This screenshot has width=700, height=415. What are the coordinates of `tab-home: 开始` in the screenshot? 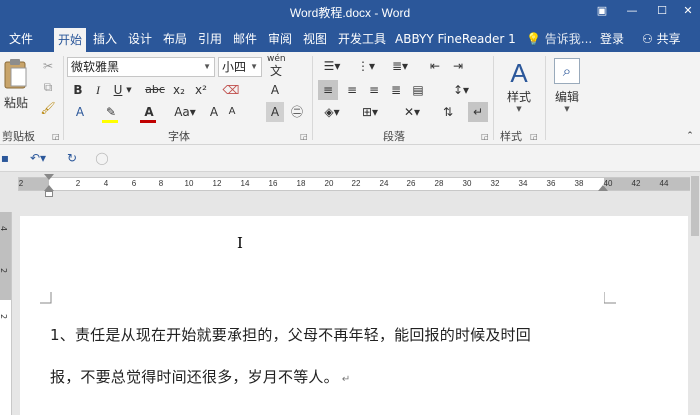 It's located at (70, 40).